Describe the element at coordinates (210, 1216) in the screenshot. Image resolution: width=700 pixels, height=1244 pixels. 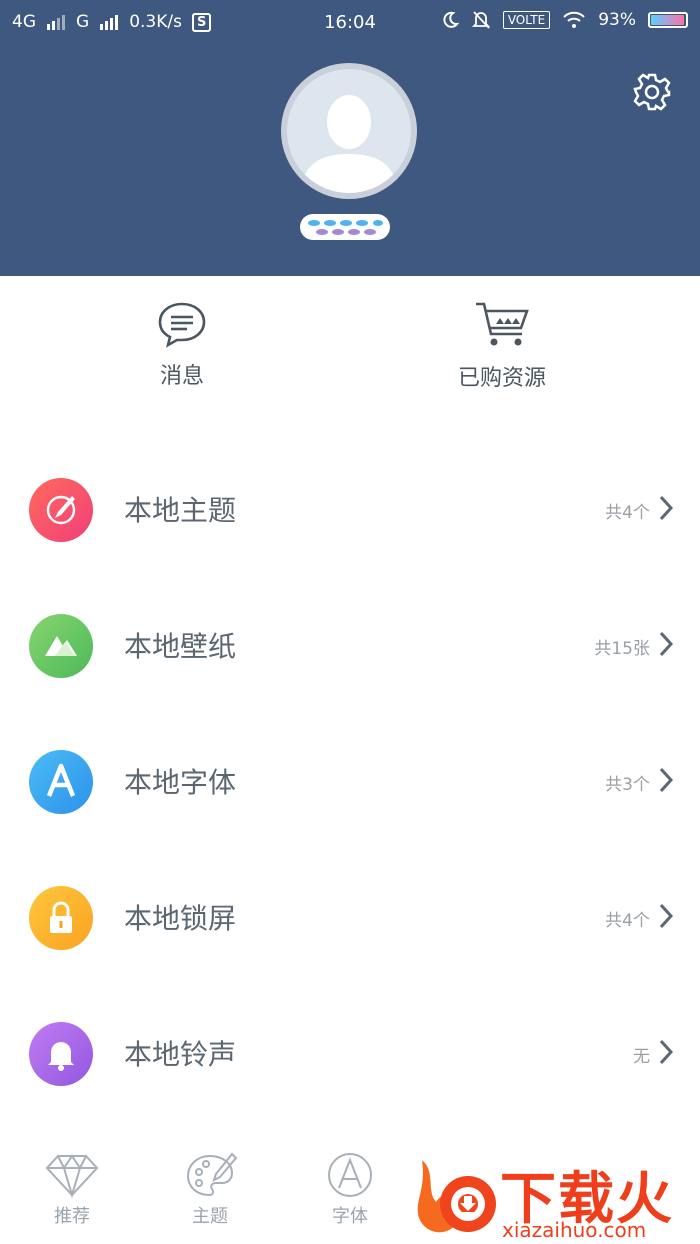
I see `tab-label: 主题` at that location.